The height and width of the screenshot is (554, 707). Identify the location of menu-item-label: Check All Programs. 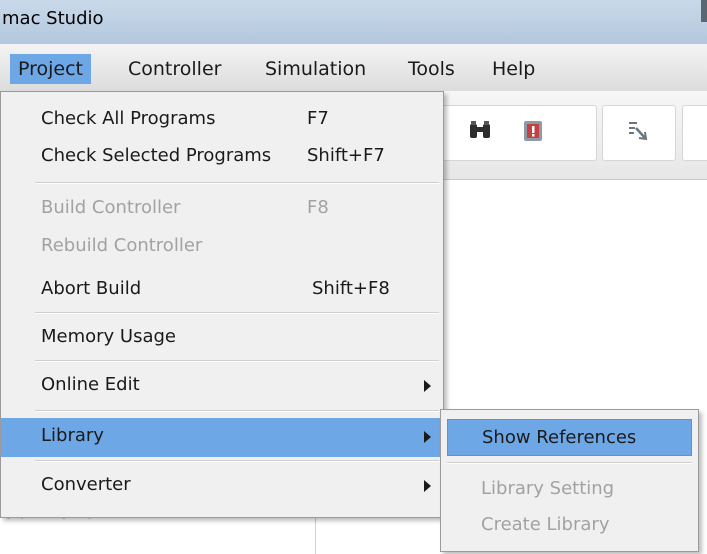
(128, 118).